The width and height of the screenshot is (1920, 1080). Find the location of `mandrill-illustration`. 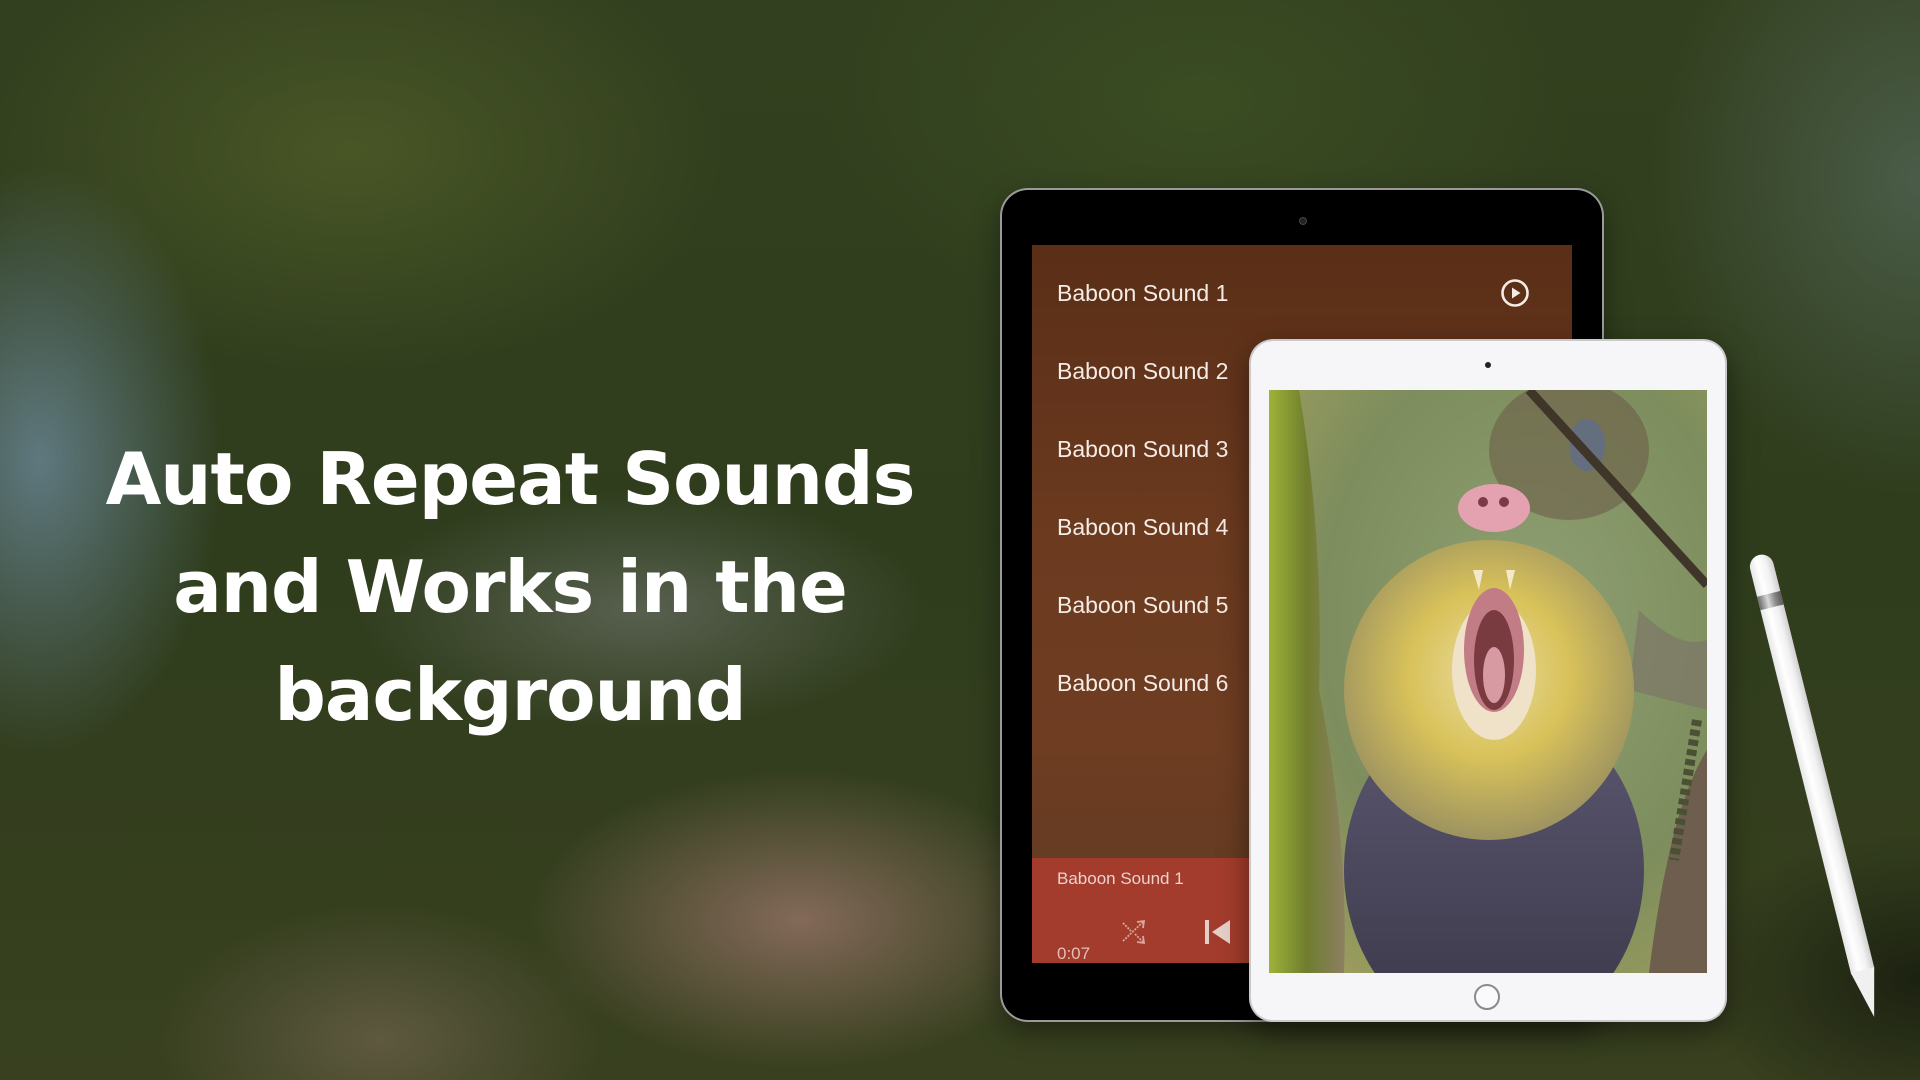

mandrill-illustration is located at coordinates (1488, 681).